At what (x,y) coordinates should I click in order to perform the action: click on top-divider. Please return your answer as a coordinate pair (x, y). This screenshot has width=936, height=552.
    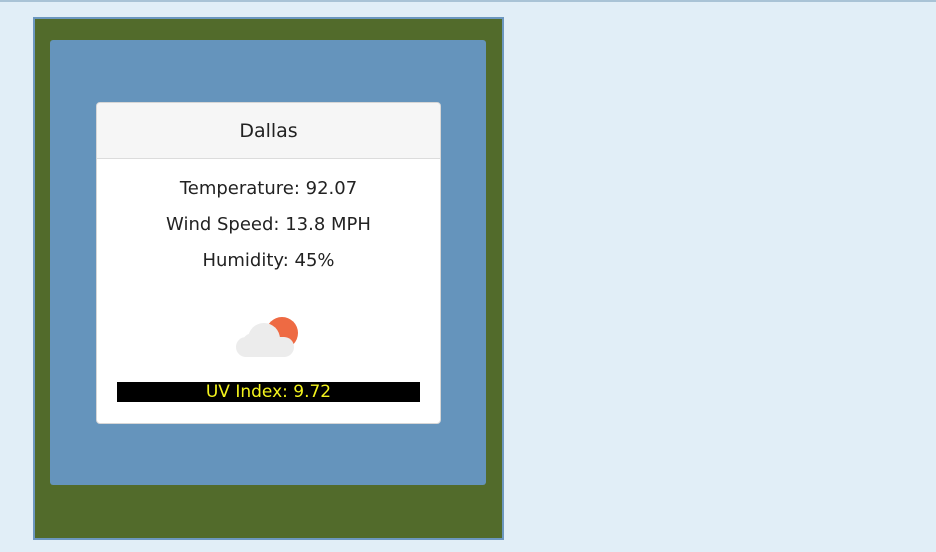
    Looking at the image, I should click on (468, 1).